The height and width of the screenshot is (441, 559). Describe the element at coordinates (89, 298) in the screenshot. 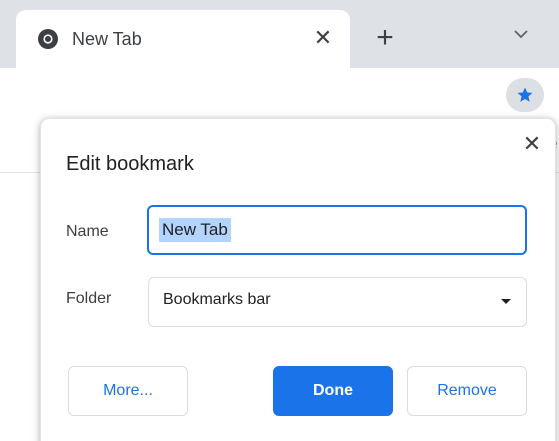

I see `folder-label: Folder` at that location.